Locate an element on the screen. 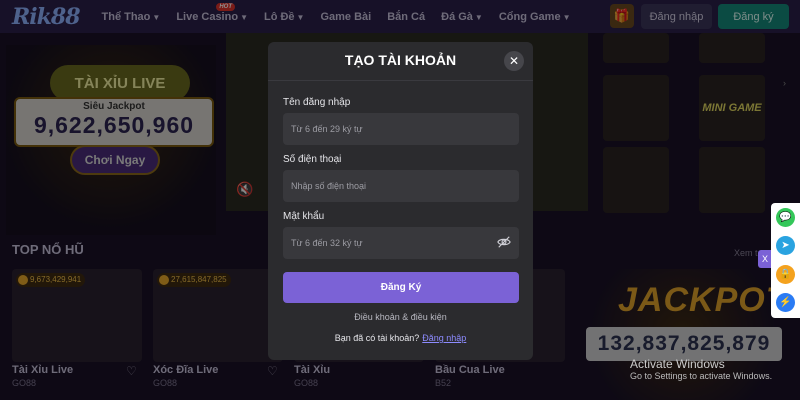 The image size is (800, 400). register-submit-button: Đăng Ký is located at coordinates (401, 287).